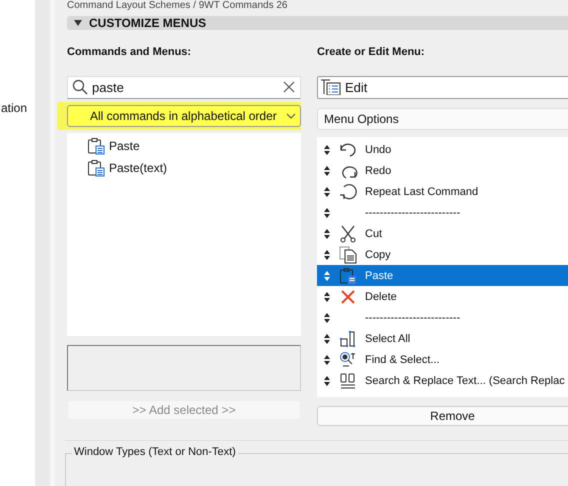 The height and width of the screenshot is (486, 568). What do you see at coordinates (442, 119) in the screenshot?
I see `menu-options-dropdown: Menu Options` at bounding box center [442, 119].